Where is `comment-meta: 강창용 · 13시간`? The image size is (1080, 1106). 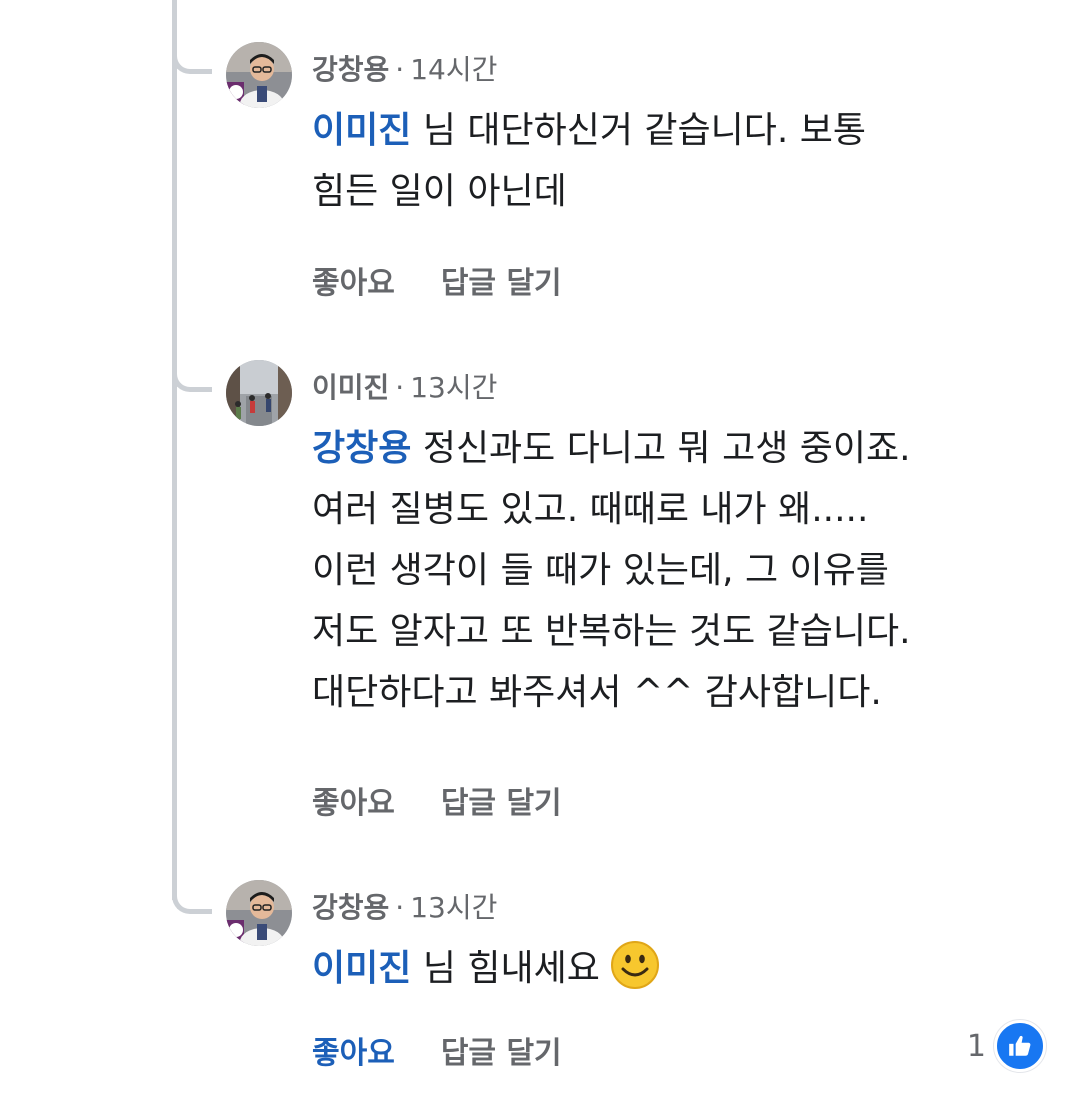 comment-meta: 강창용 · 13시간 is located at coordinates (405, 907).